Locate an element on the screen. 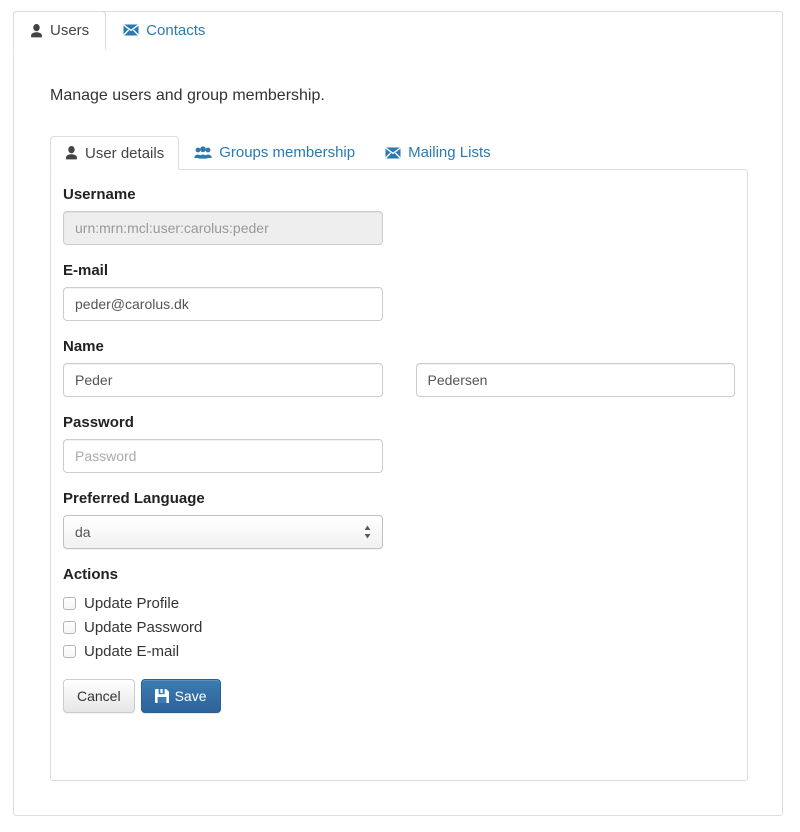  name-row is located at coordinates (399, 380).